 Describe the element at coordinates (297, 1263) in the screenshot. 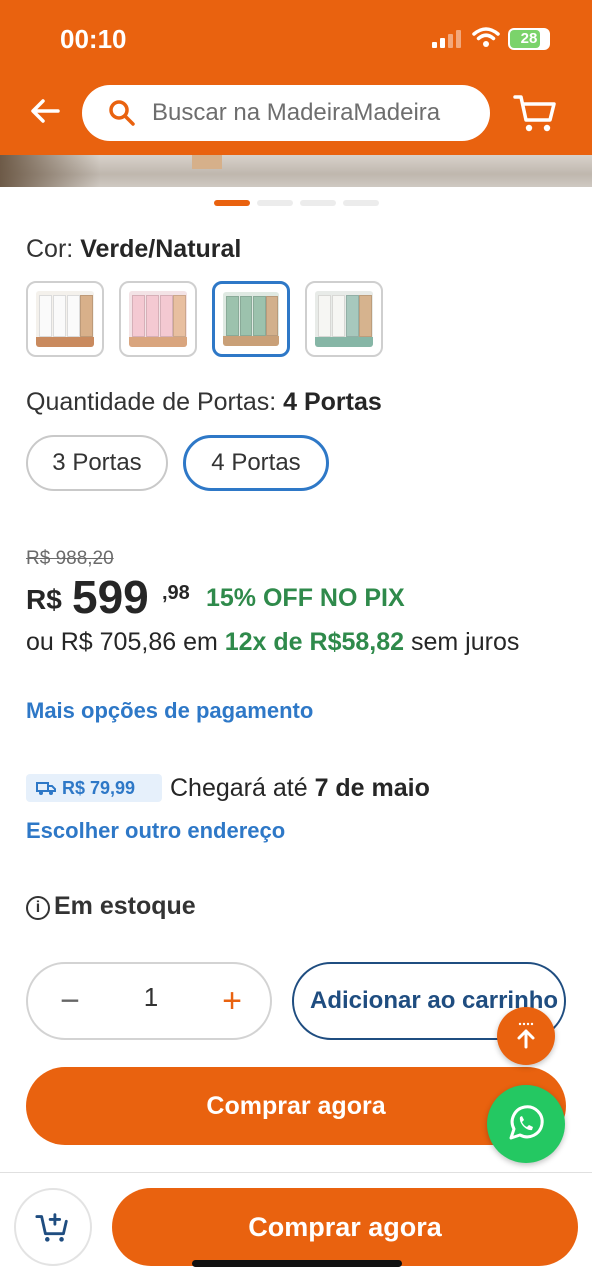

I see `home-indicator` at that location.